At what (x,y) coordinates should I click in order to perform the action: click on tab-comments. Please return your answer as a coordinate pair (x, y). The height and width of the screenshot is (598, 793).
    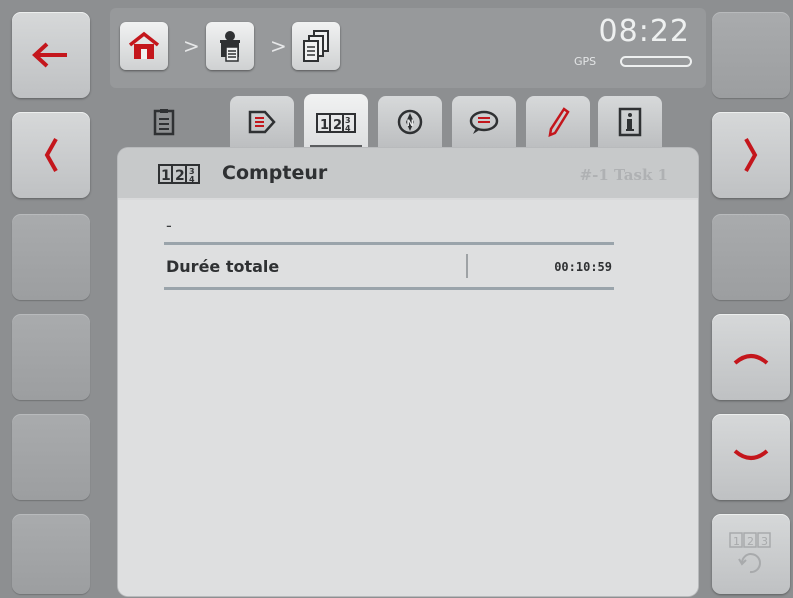
    Looking at the image, I should click on (484, 122).